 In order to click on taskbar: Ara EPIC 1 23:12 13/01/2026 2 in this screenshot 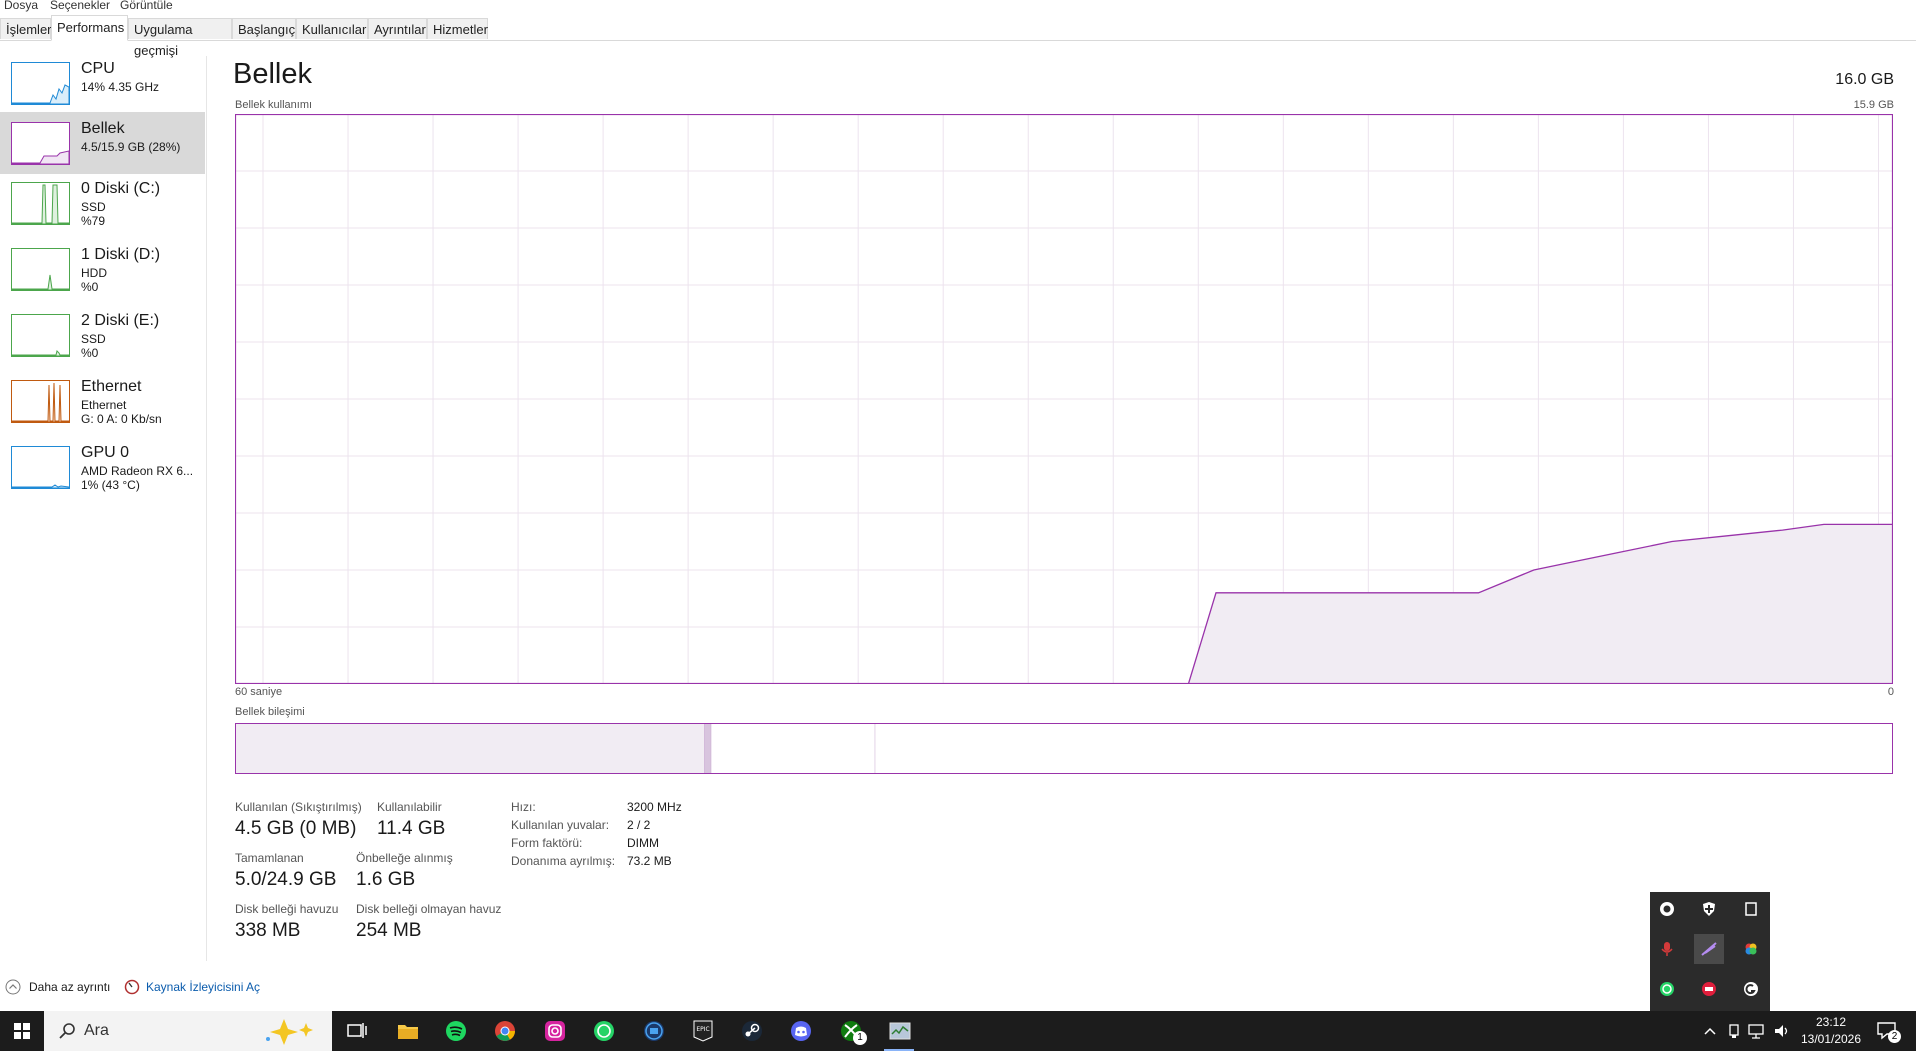, I will do `click(958, 1031)`.